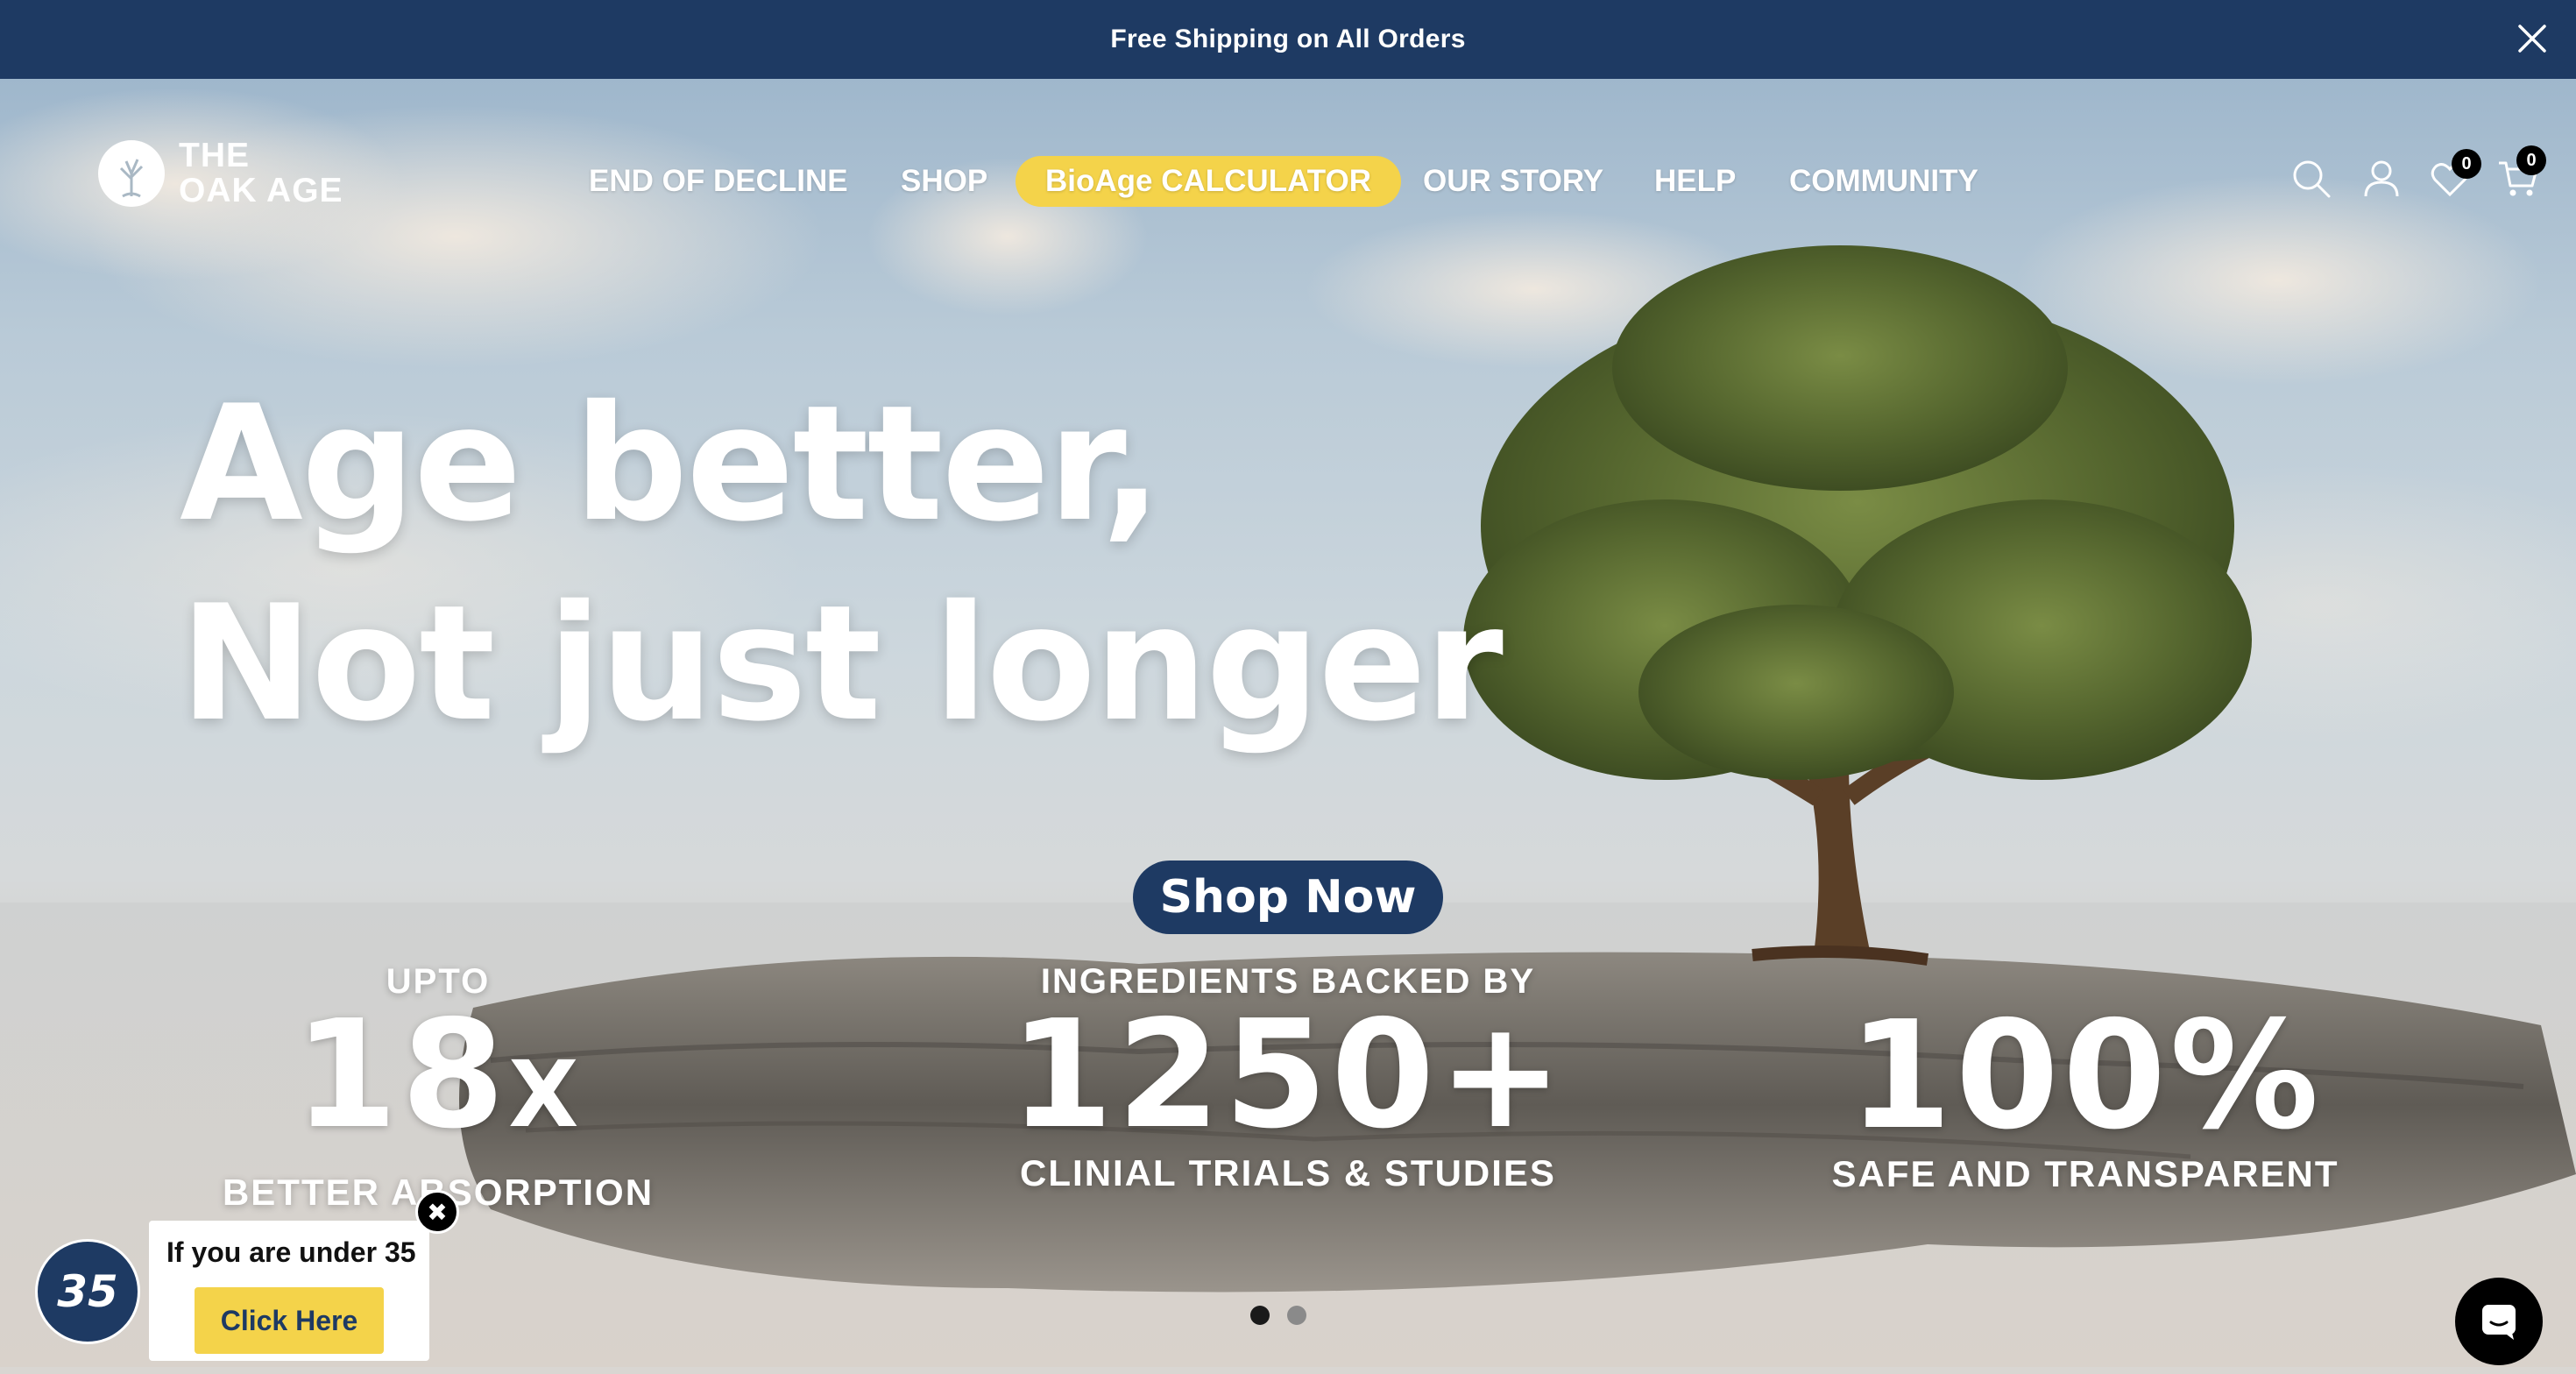 Image resolution: width=2576 pixels, height=1374 pixels. Describe the element at coordinates (1883, 181) in the screenshot. I see `nav-community: COMMUNITY` at that location.